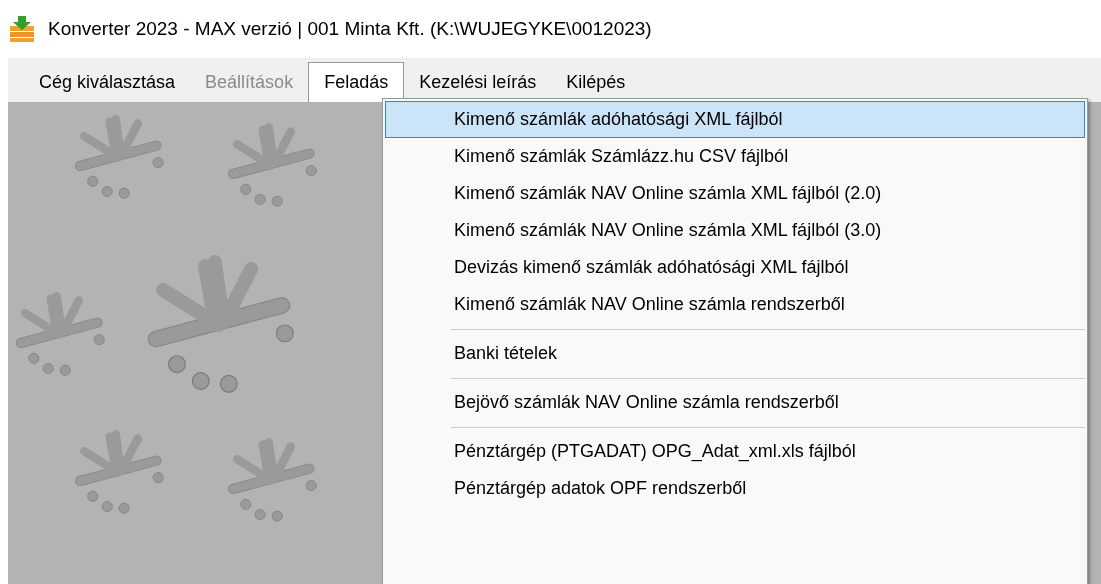 The width and height of the screenshot is (1101, 584). I want to click on menu-bar-item: Feladás, so click(356, 82).